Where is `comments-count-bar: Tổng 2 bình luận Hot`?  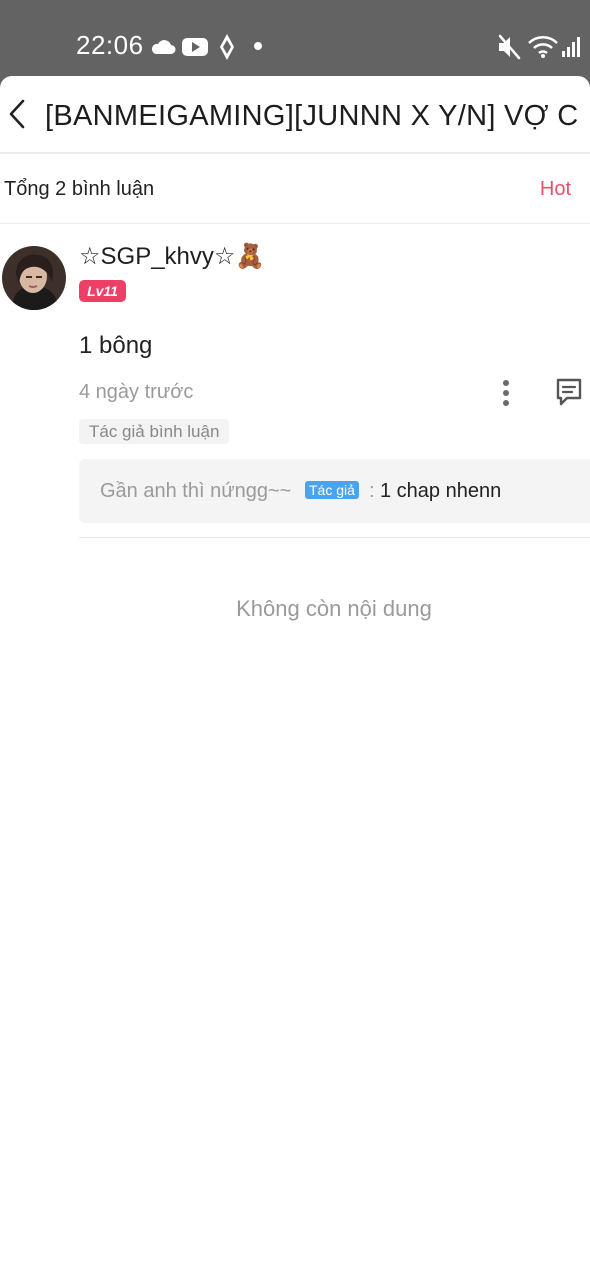
comments-count-bar: Tổng 2 bình luận Hot is located at coordinates (295, 189).